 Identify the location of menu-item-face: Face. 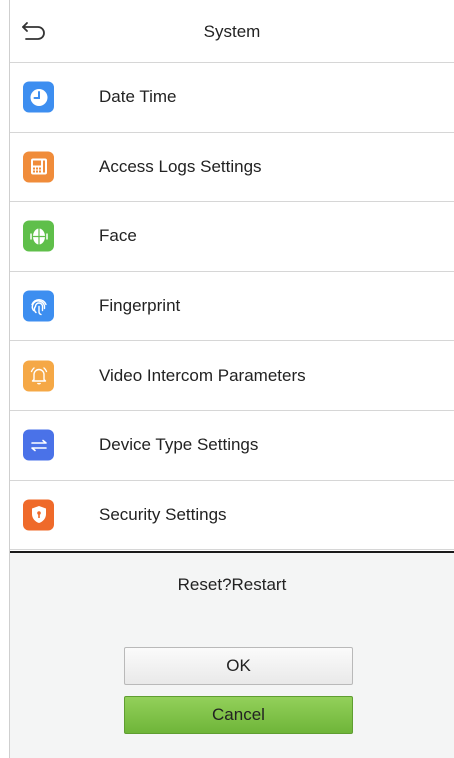
(232, 237).